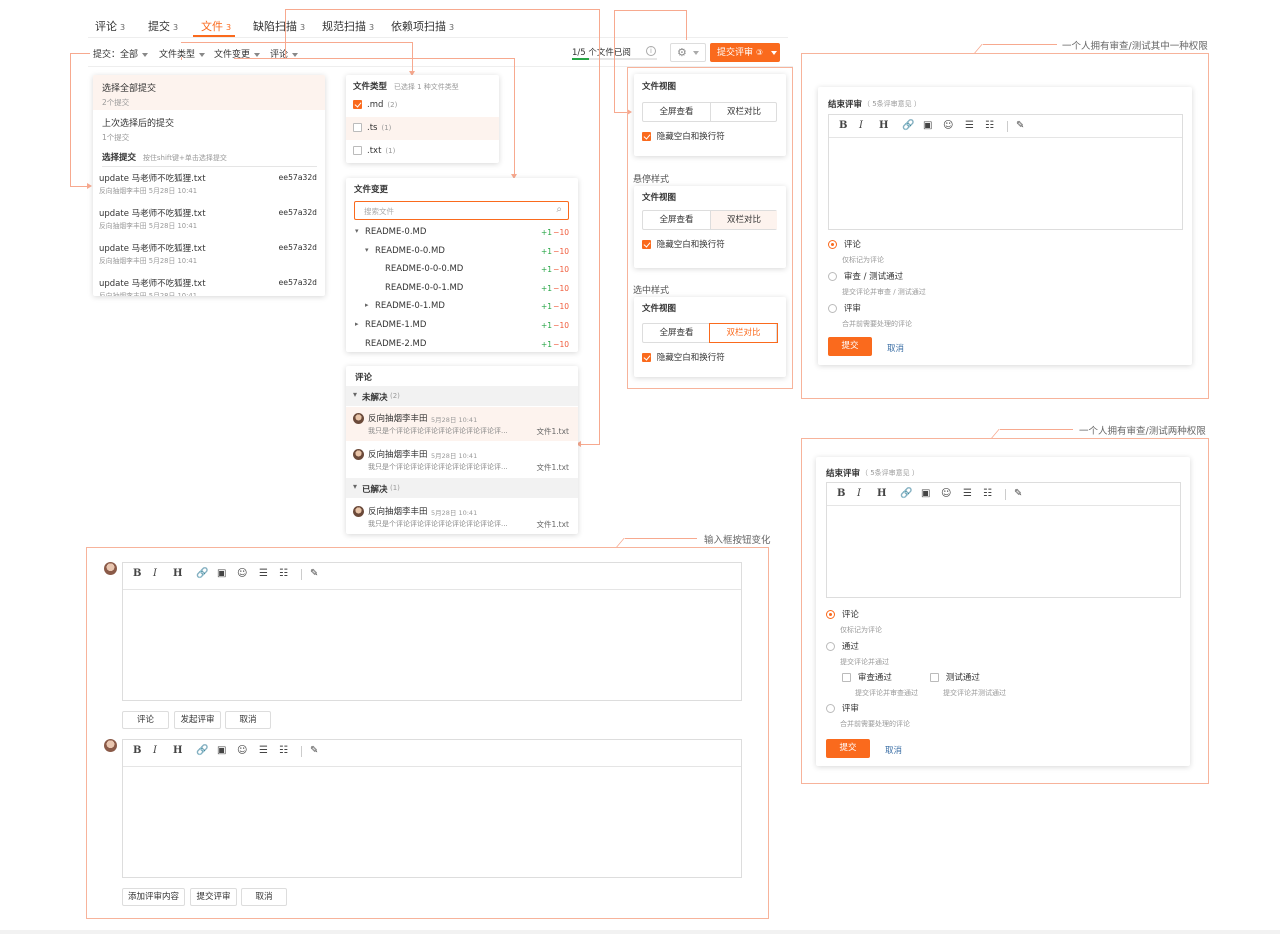  I want to click on heading-icon: H, so click(177, 750).